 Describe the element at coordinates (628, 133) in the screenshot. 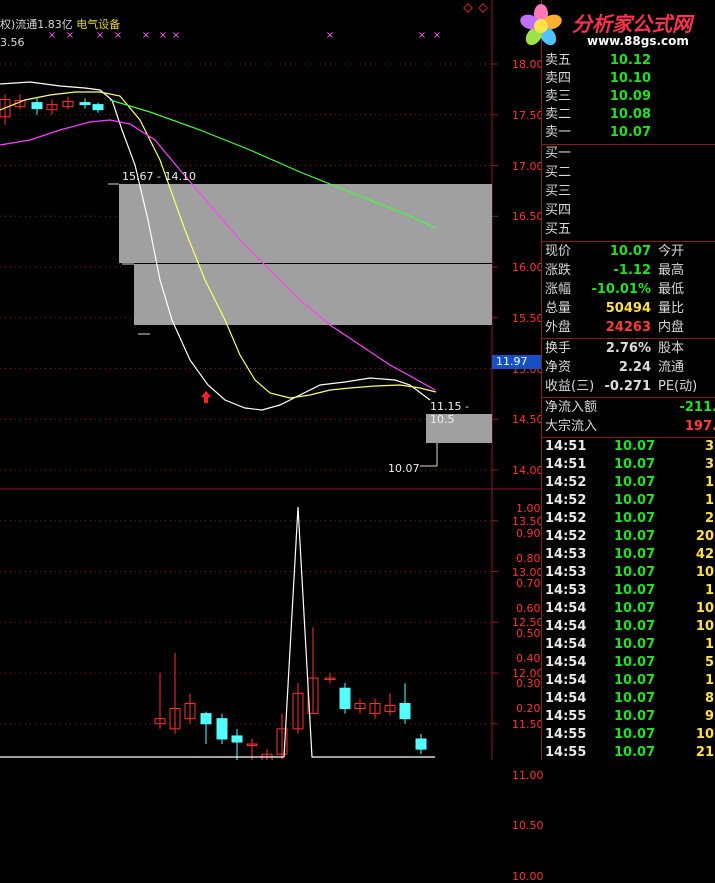

I see `ask-row: 卖一 10.07` at that location.